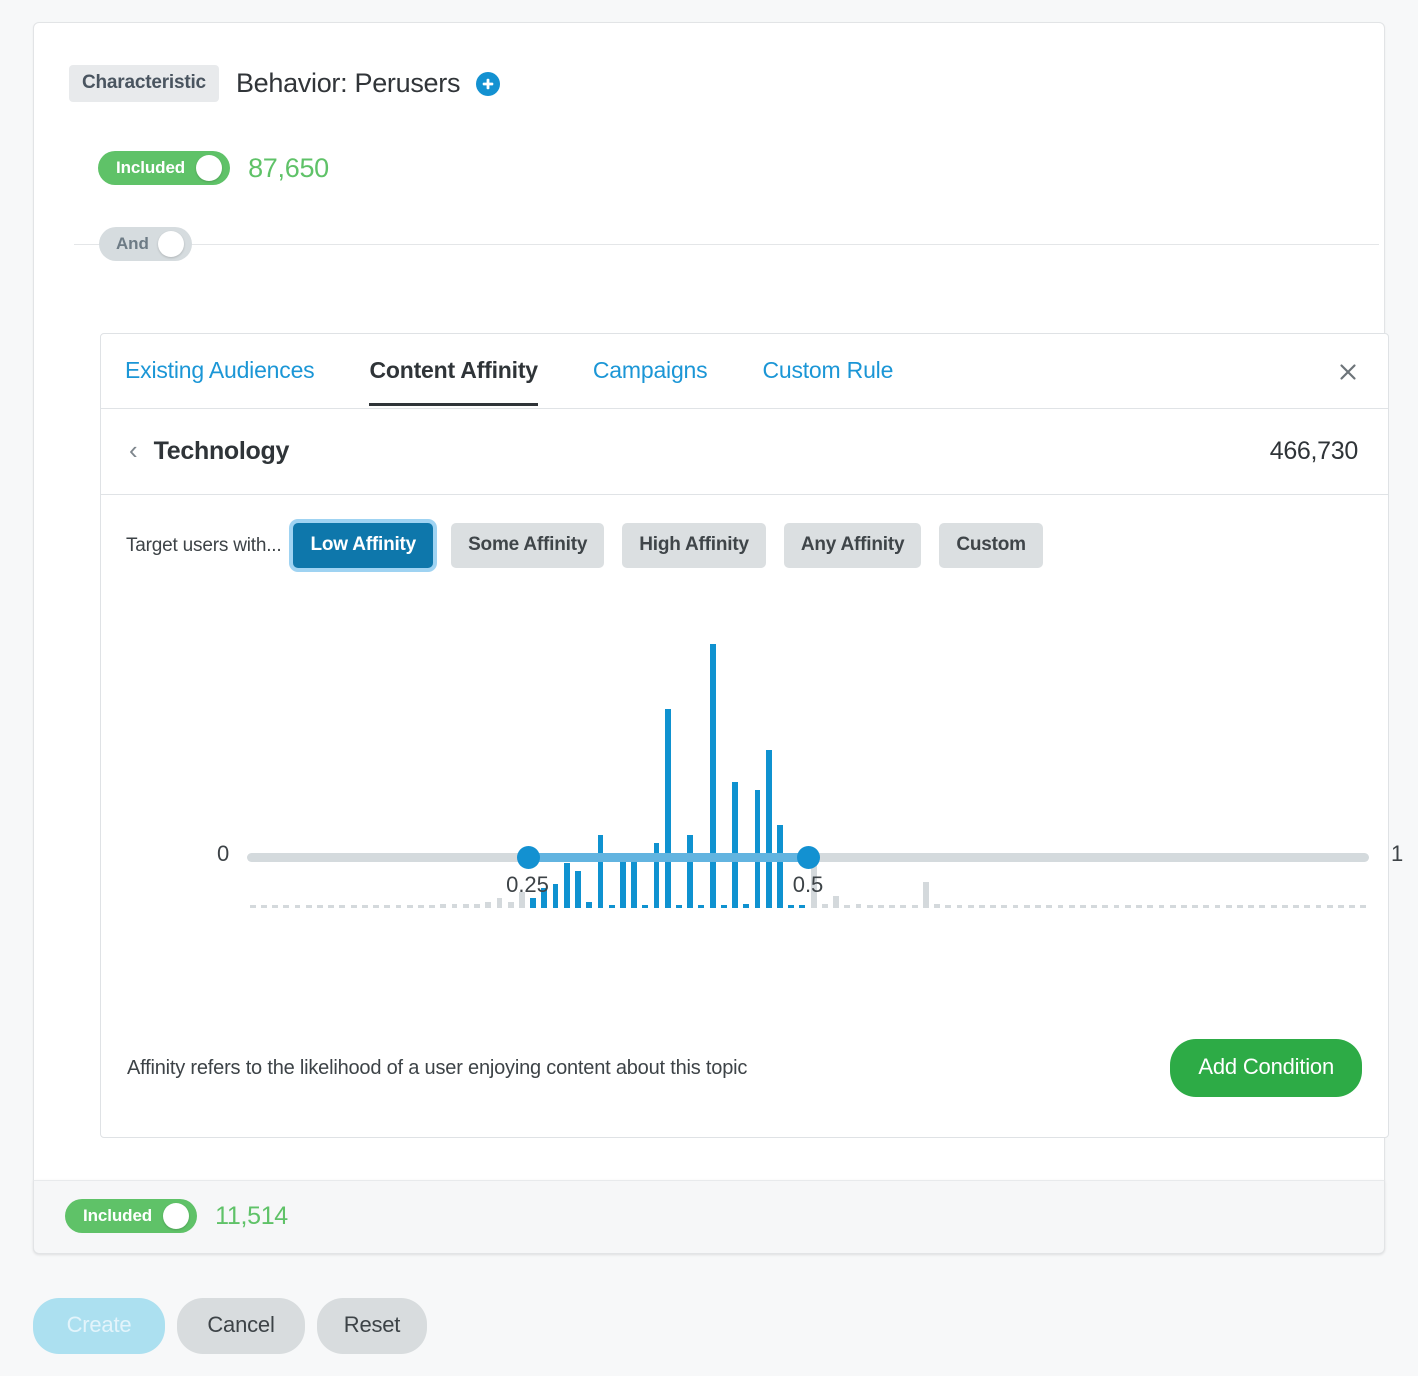 This screenshot has width=1418, height=1376. Describe the element at coordinates (288, 167) in the screenshot. I see `characteristic-count: 87,650` at that location.